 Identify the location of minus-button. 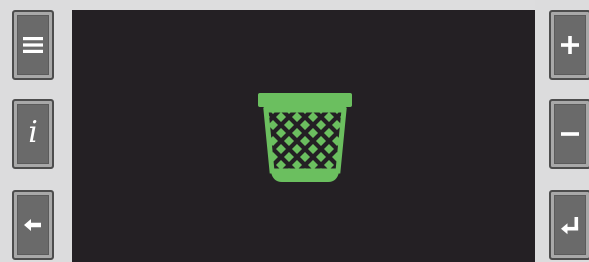
(569, 134).